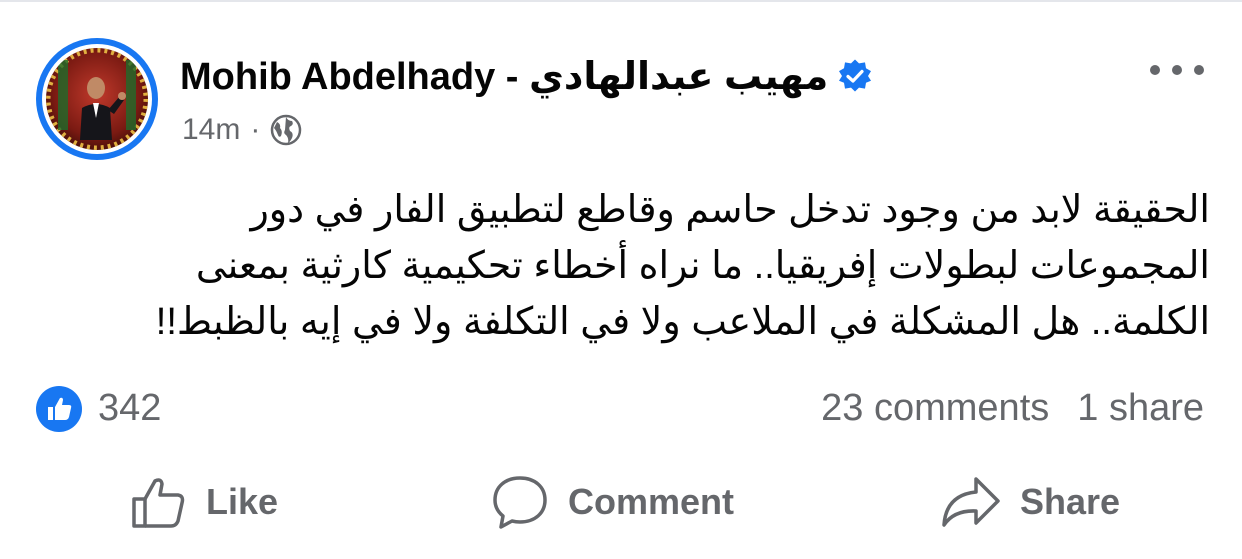 The width and height of the screenshot is (1242, 559). I want to click on thumbs-up-icon, so click(59, 409).